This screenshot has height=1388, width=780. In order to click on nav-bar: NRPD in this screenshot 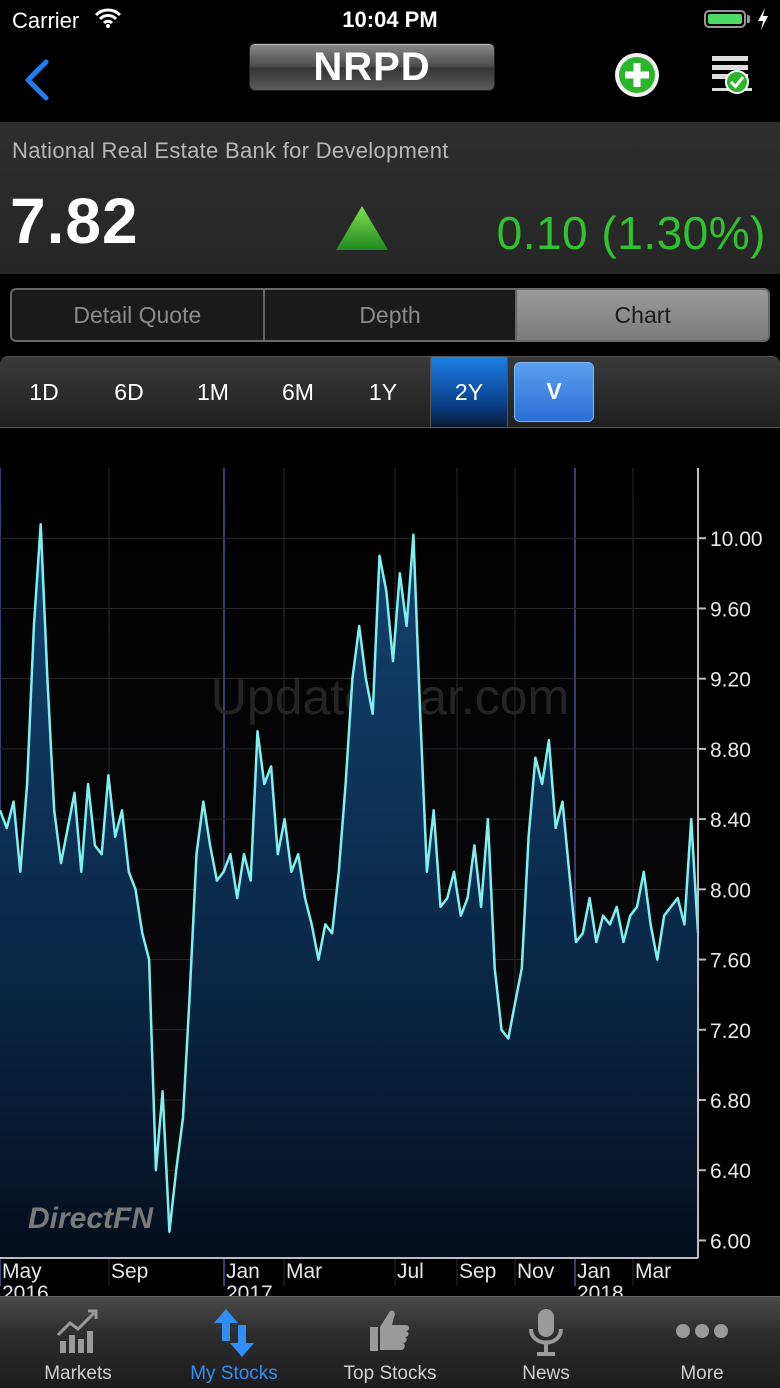, I will do `click(390, 81)`.